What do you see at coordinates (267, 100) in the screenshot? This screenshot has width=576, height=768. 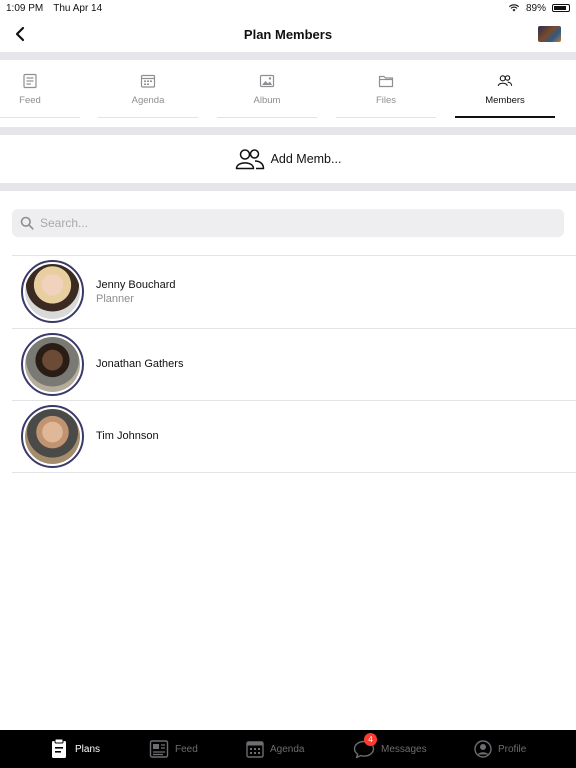 I see `tab-label: Album` at bounding box center [267, 100].